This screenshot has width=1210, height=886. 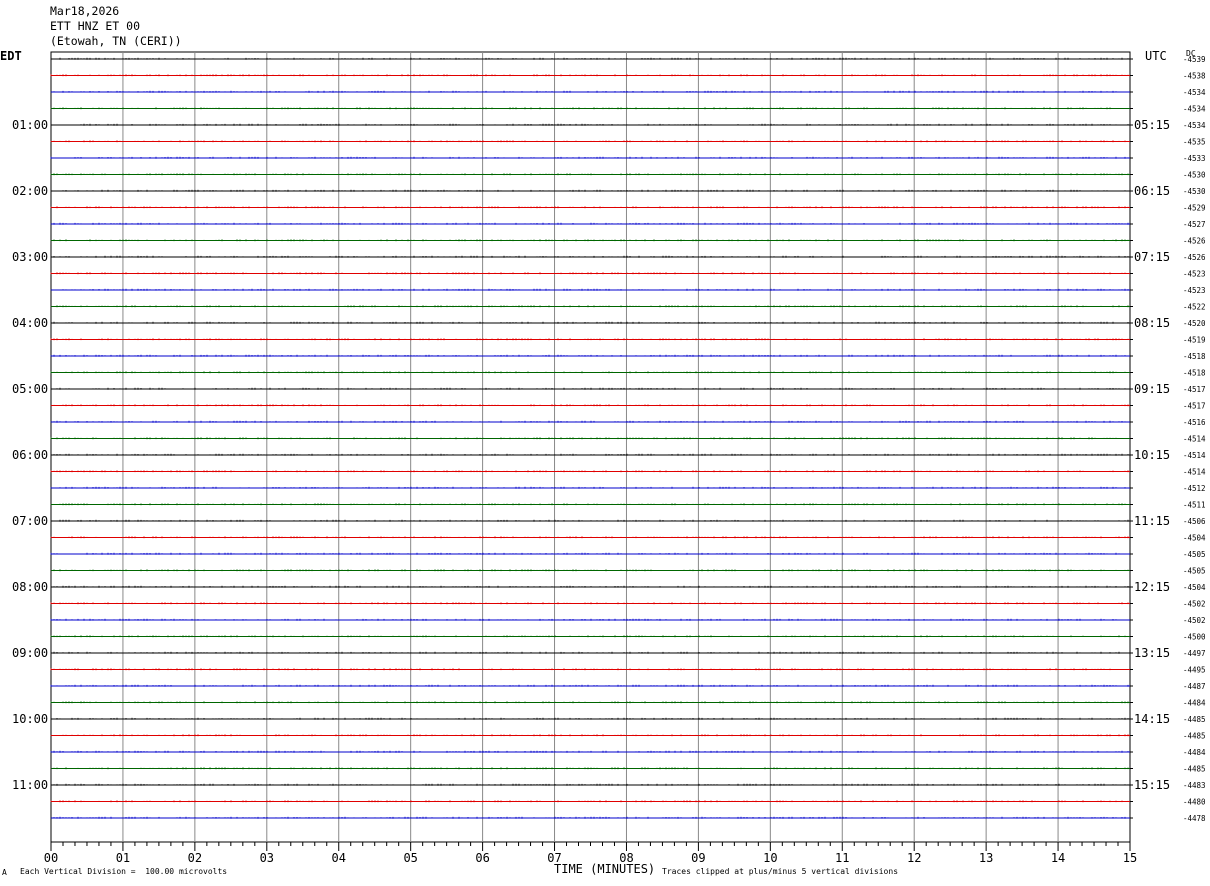 I want to click on x-tick-label: 09, so click(x=698, y=858).